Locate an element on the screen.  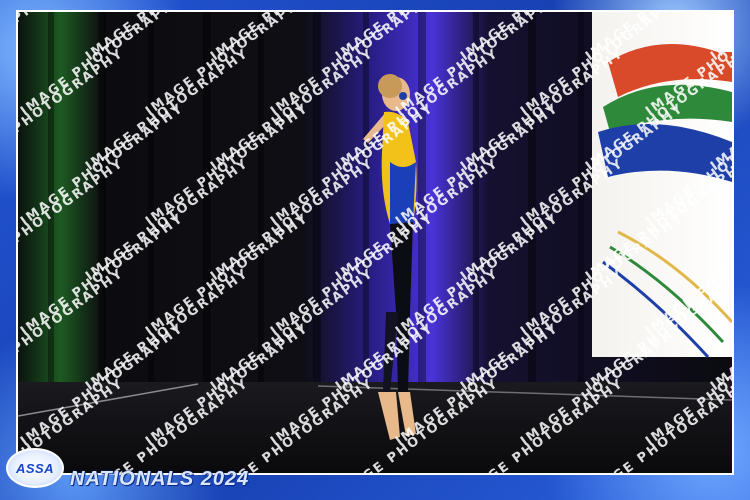
event-title: NATIONALS 2024 is located at coordinates (160, 479).